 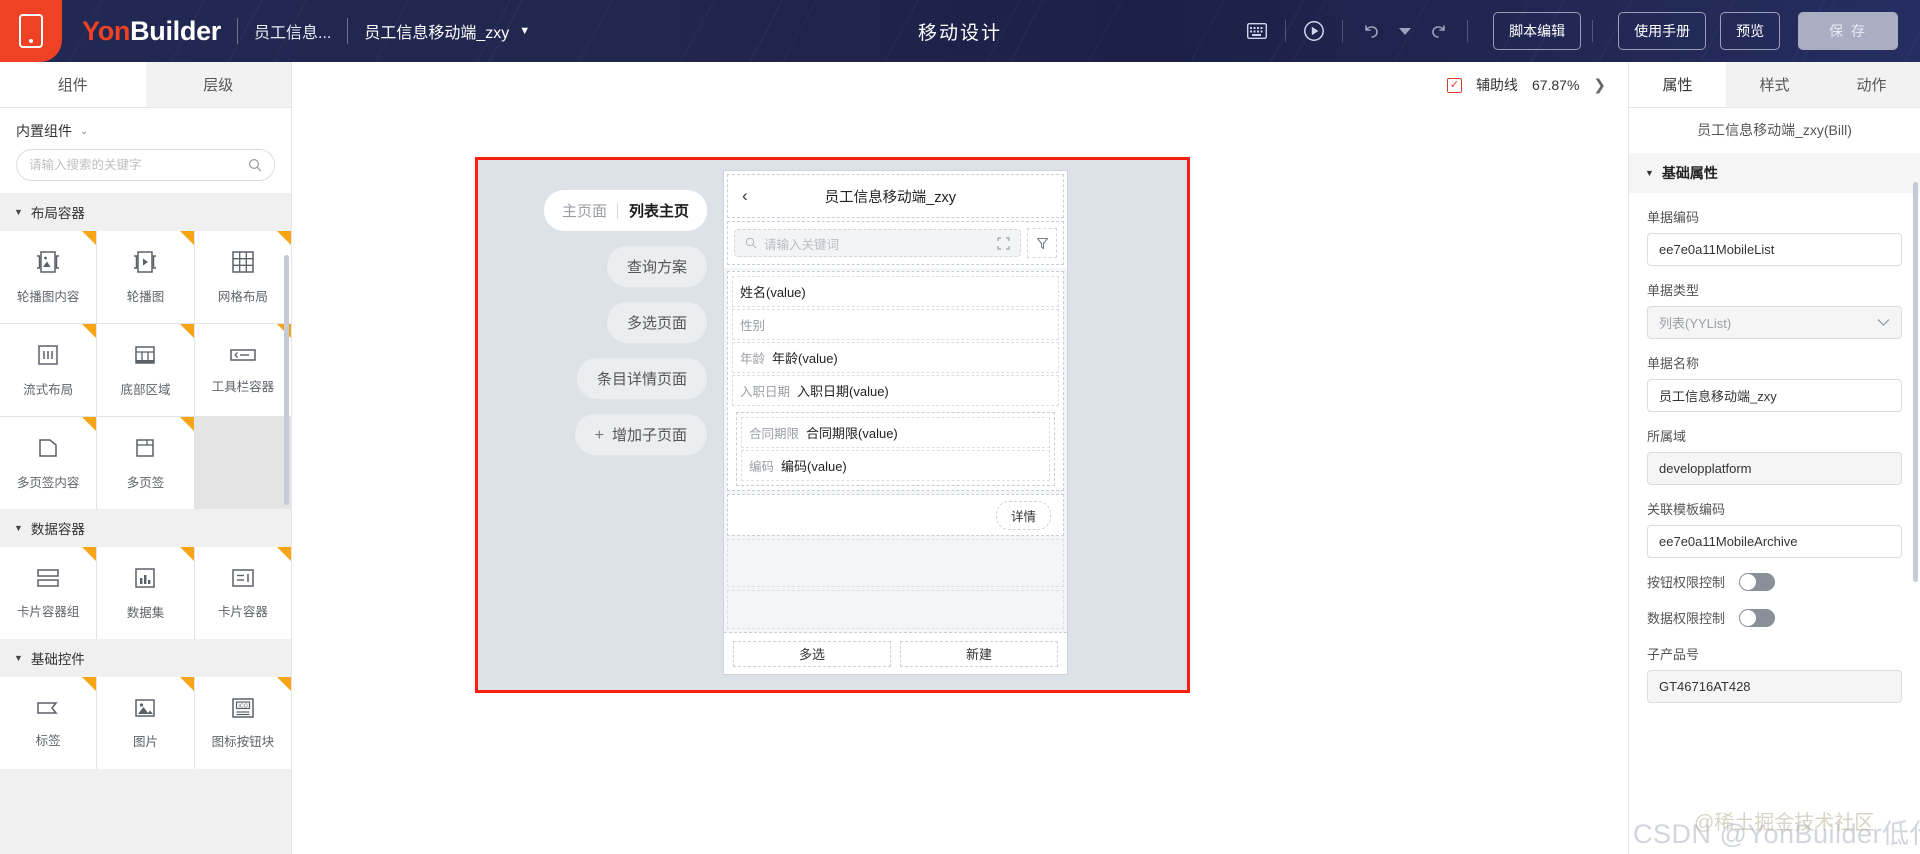 I want to click on multi-select-button: 多选, so click(x=812, y=653).